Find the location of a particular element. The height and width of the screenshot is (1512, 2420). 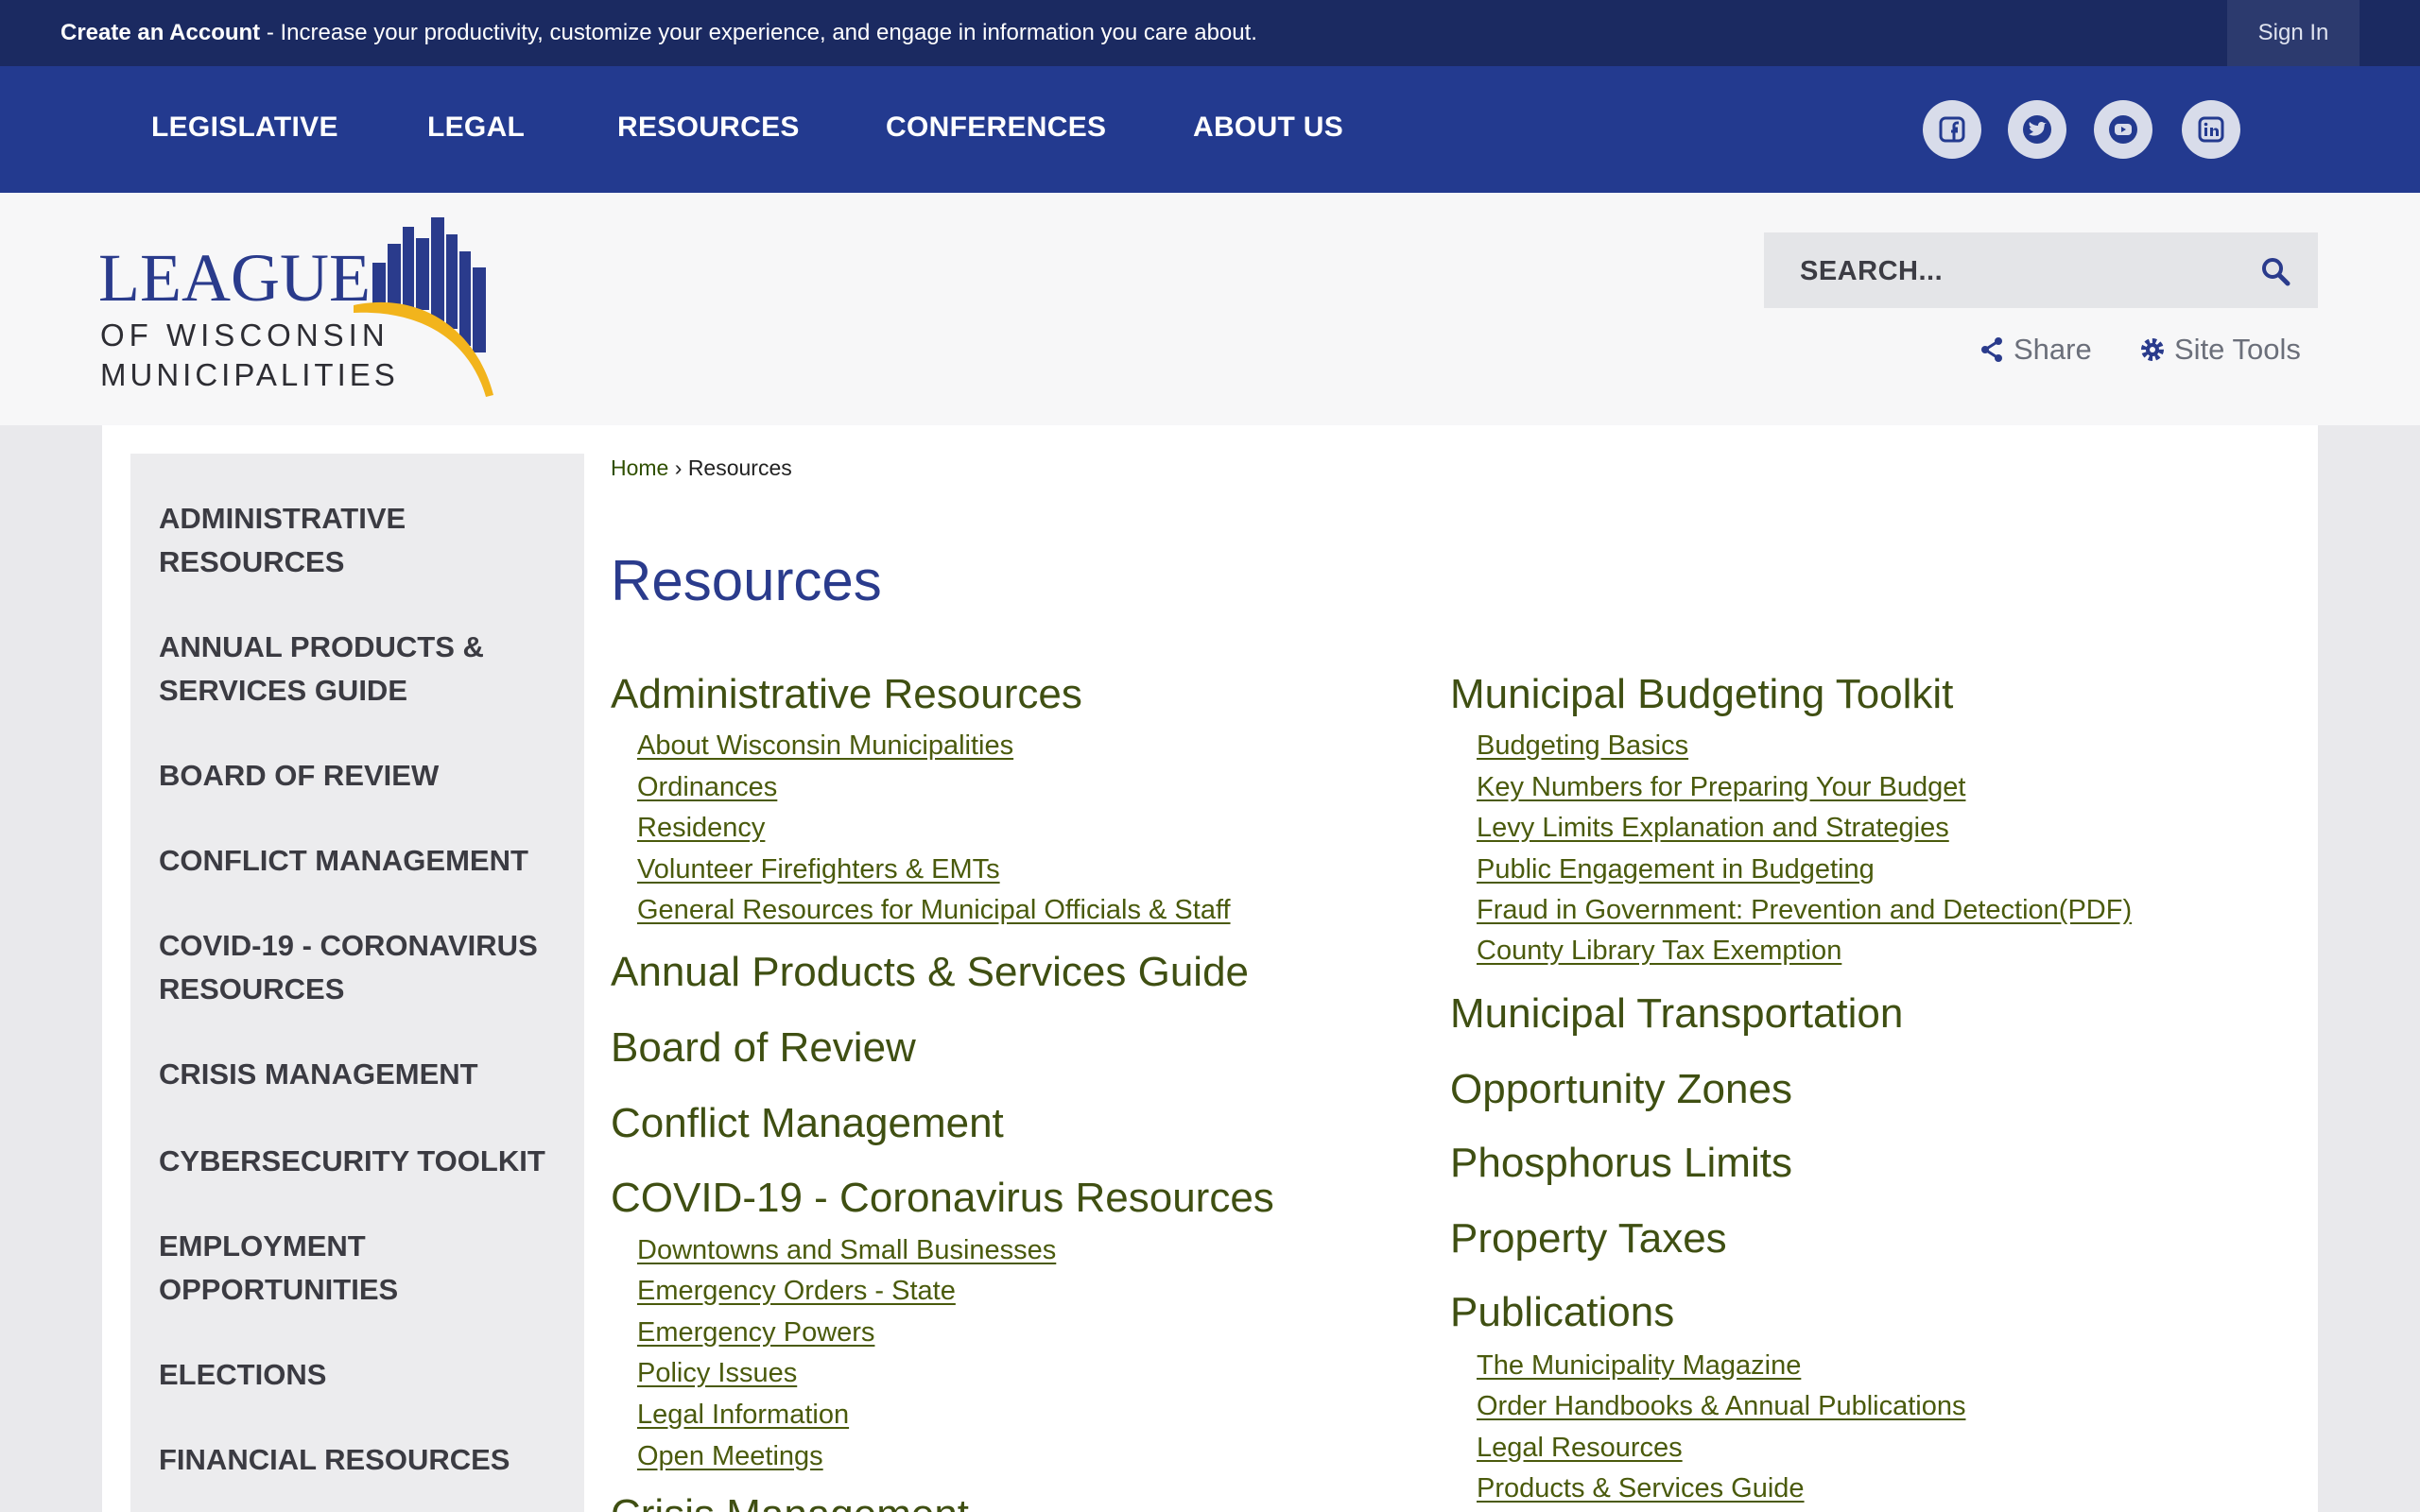

link-volunteer-firefighters: Volunteer Firefighters & EMTs is located at coordinates (818, 869).